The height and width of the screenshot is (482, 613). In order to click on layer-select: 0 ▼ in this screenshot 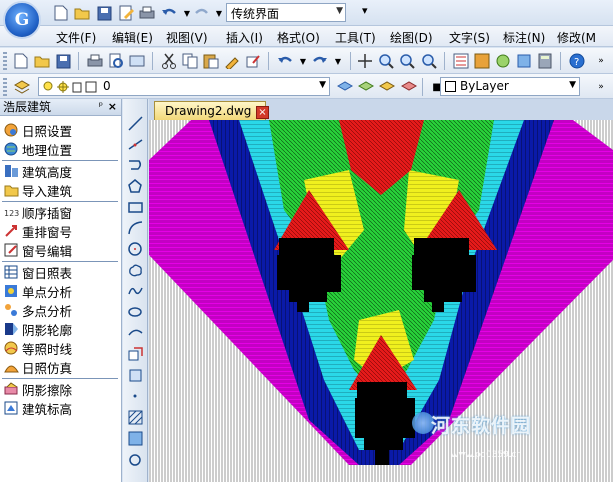, I will do `click(184, 86)`.